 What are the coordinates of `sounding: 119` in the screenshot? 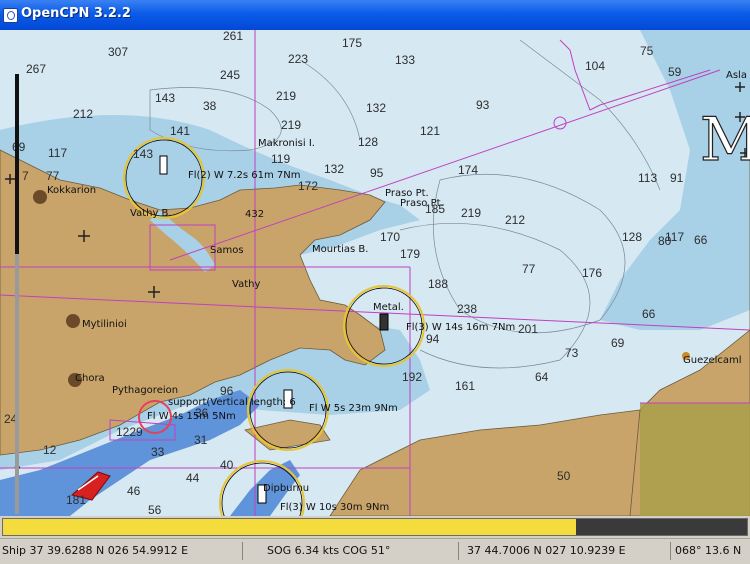 It's located at (280, 159).